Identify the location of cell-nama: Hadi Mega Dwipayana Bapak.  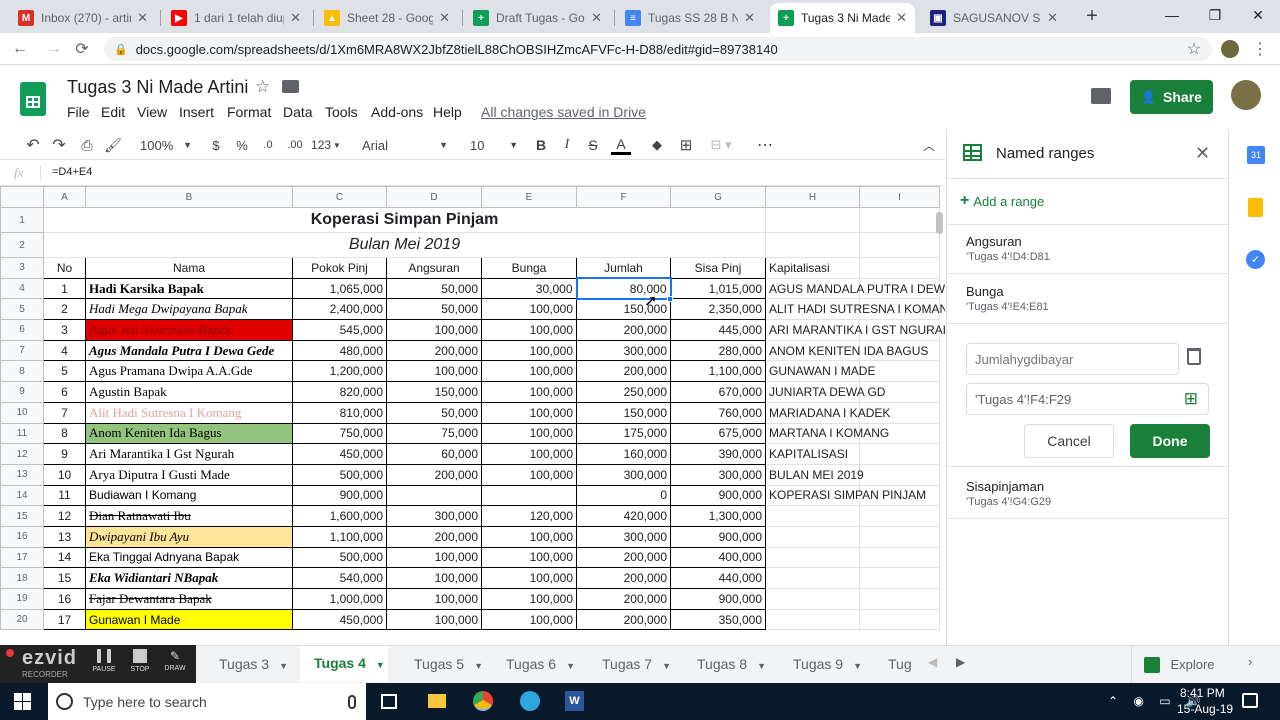
(189, 309).